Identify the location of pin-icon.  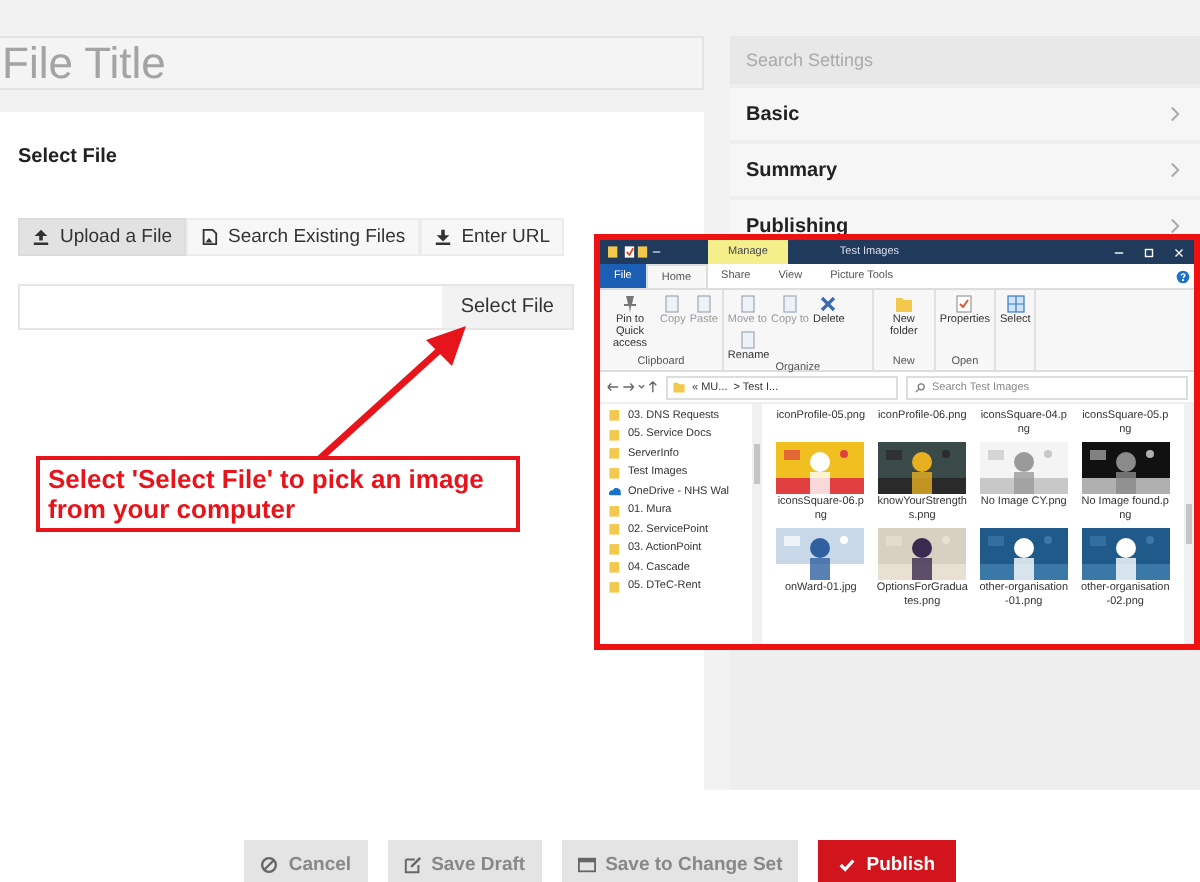
(630, 304).